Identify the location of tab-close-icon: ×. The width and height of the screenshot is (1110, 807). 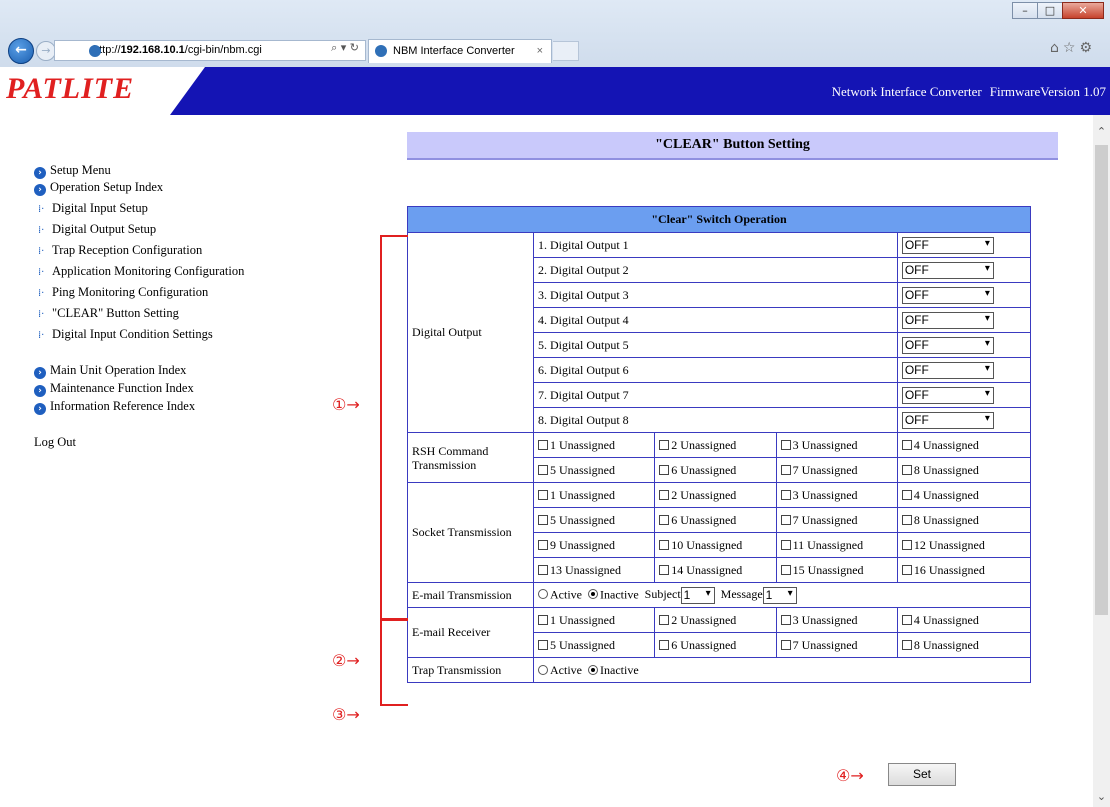
(540, 51).